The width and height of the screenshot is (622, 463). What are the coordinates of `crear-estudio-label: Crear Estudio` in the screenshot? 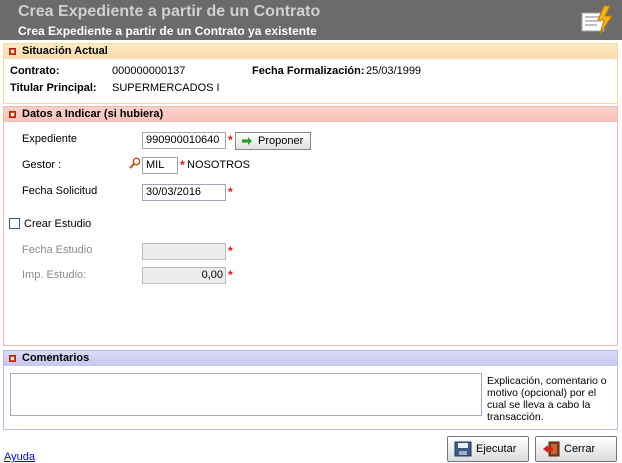 It's located at (57, 224).